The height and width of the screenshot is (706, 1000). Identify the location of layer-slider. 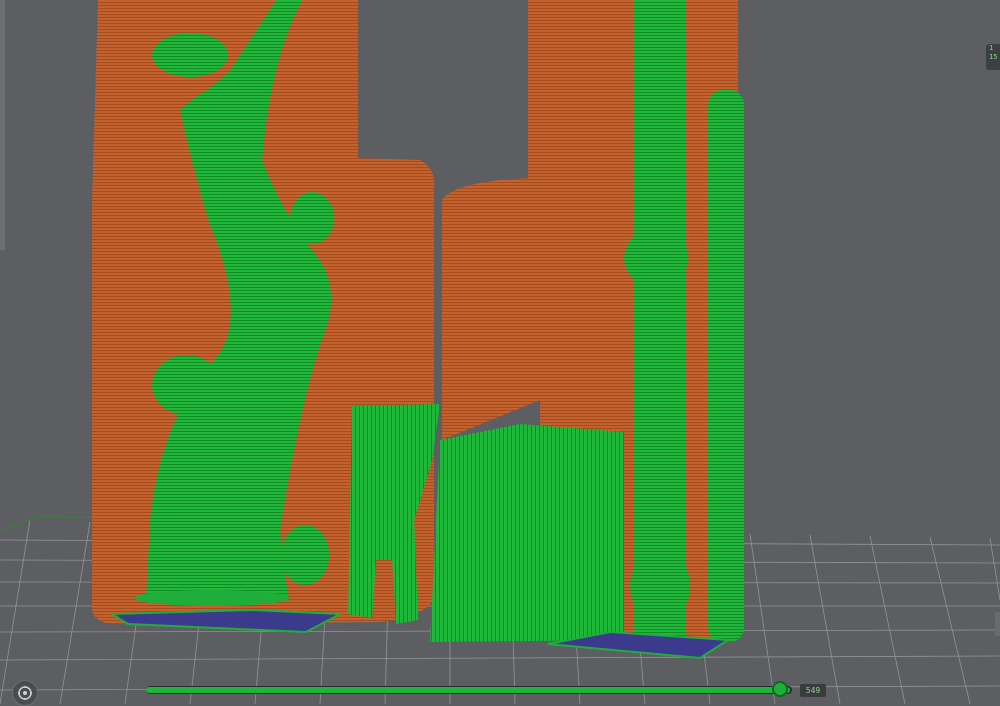
(469, 689).